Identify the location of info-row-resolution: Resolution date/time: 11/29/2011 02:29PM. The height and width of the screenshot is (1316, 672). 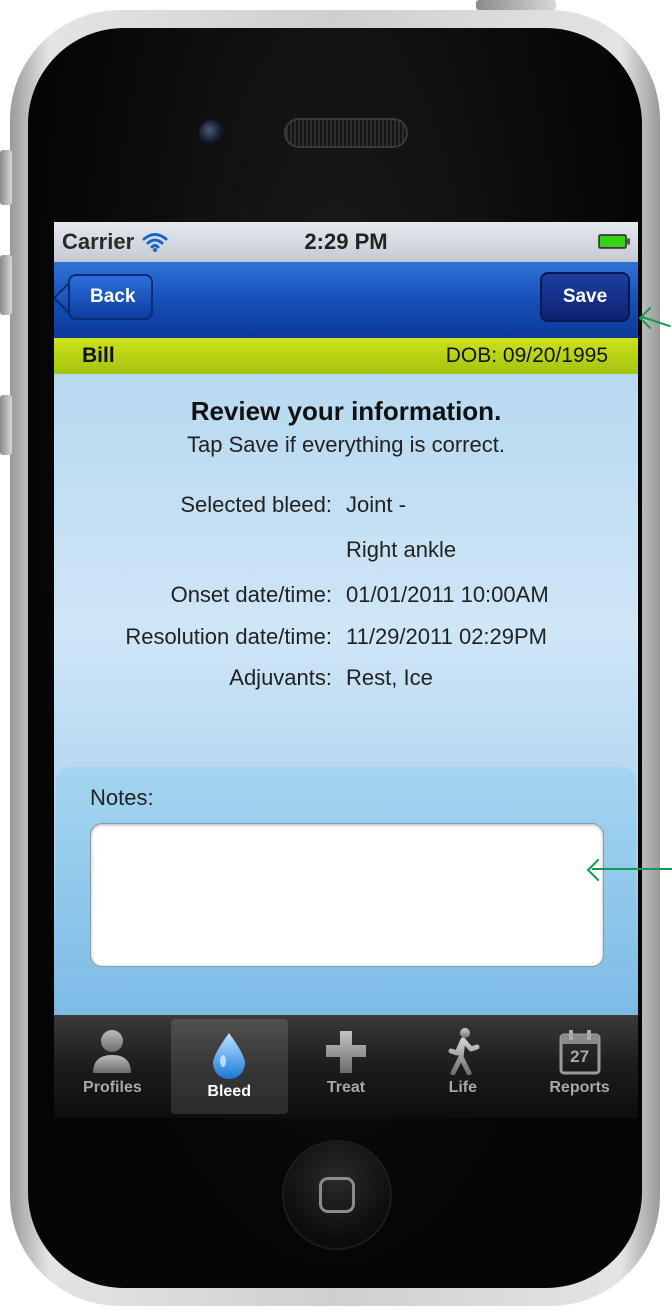
(346, 639).